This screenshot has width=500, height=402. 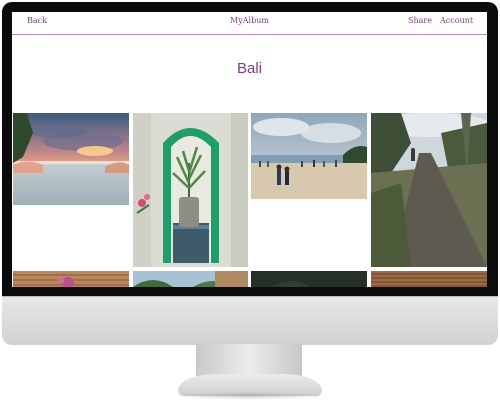 What do you see at coordinates (249, 68) in the screenshot?
I see `album-title: Bali` at bounding box center [249, 68].